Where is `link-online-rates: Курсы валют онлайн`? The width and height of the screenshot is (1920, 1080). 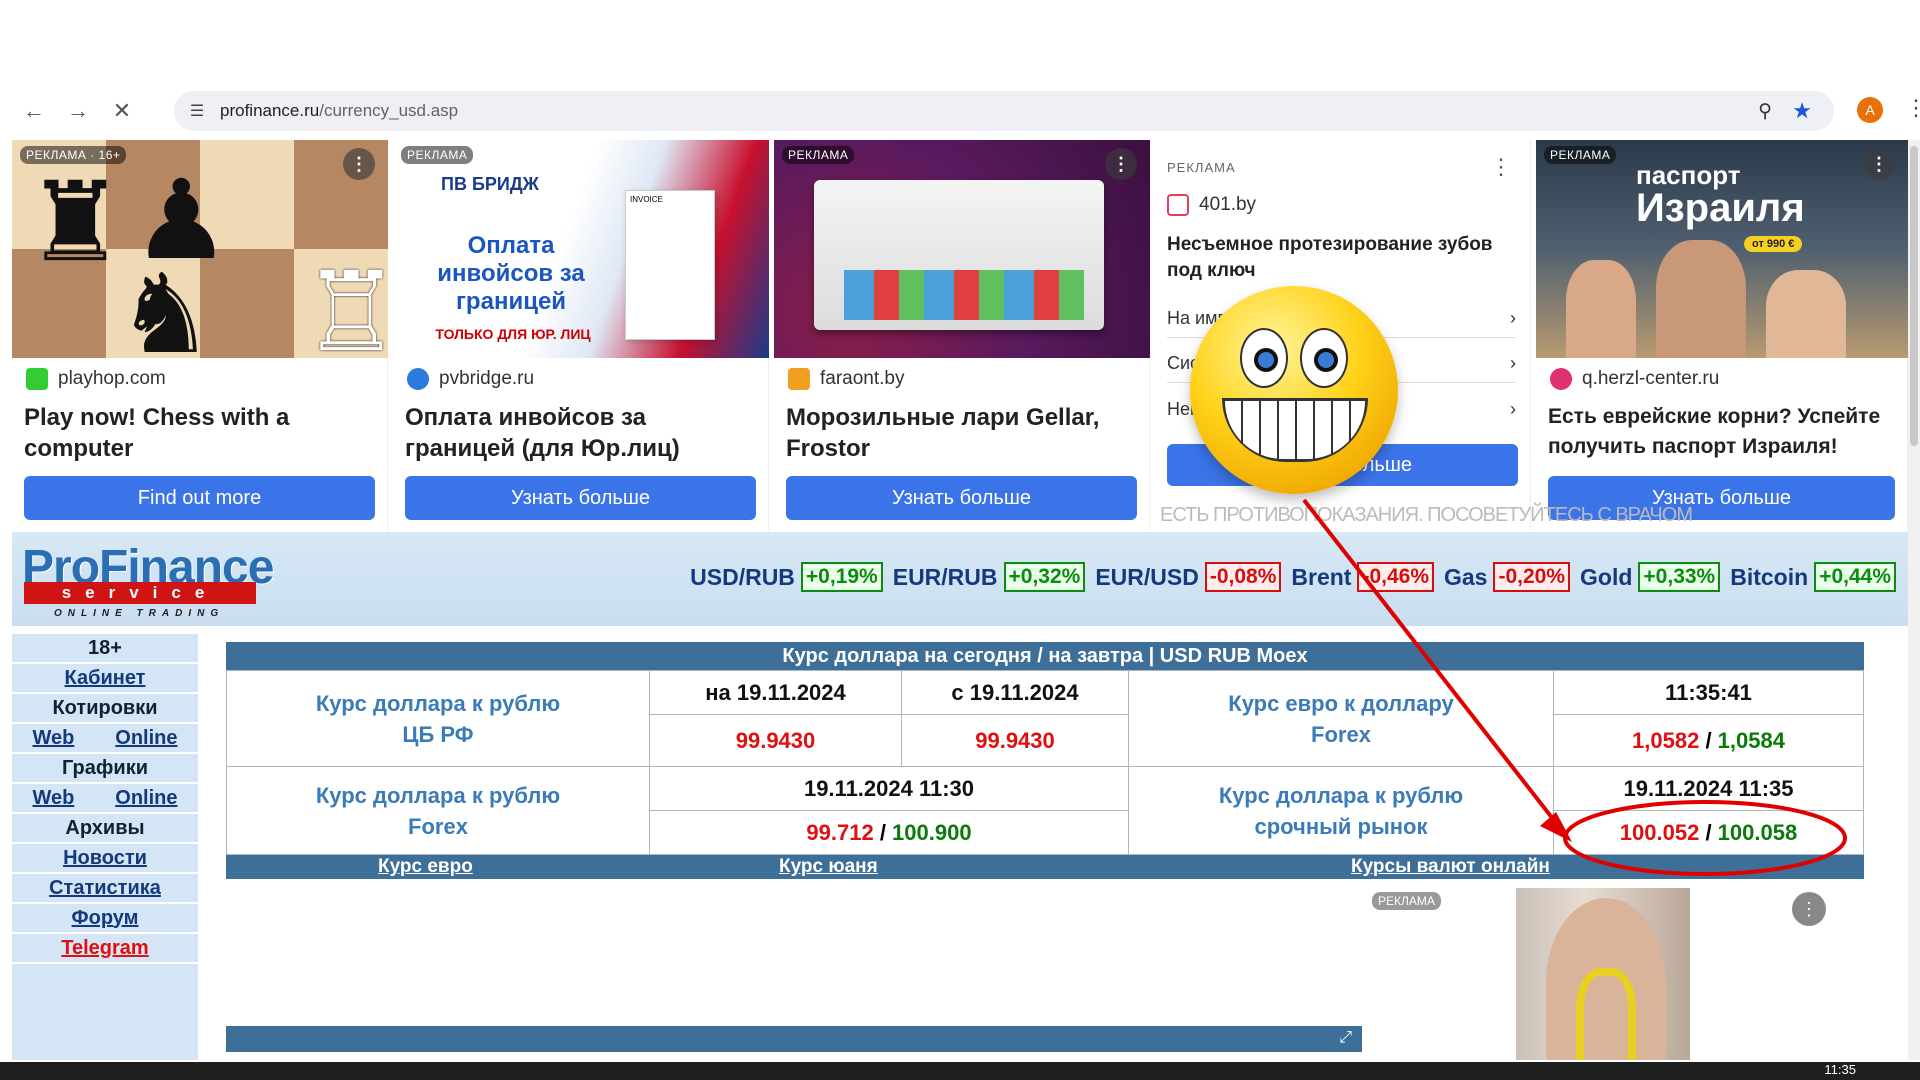
link-online-rates: Курсы валют онлайн is located at coordinates (1450, 867).